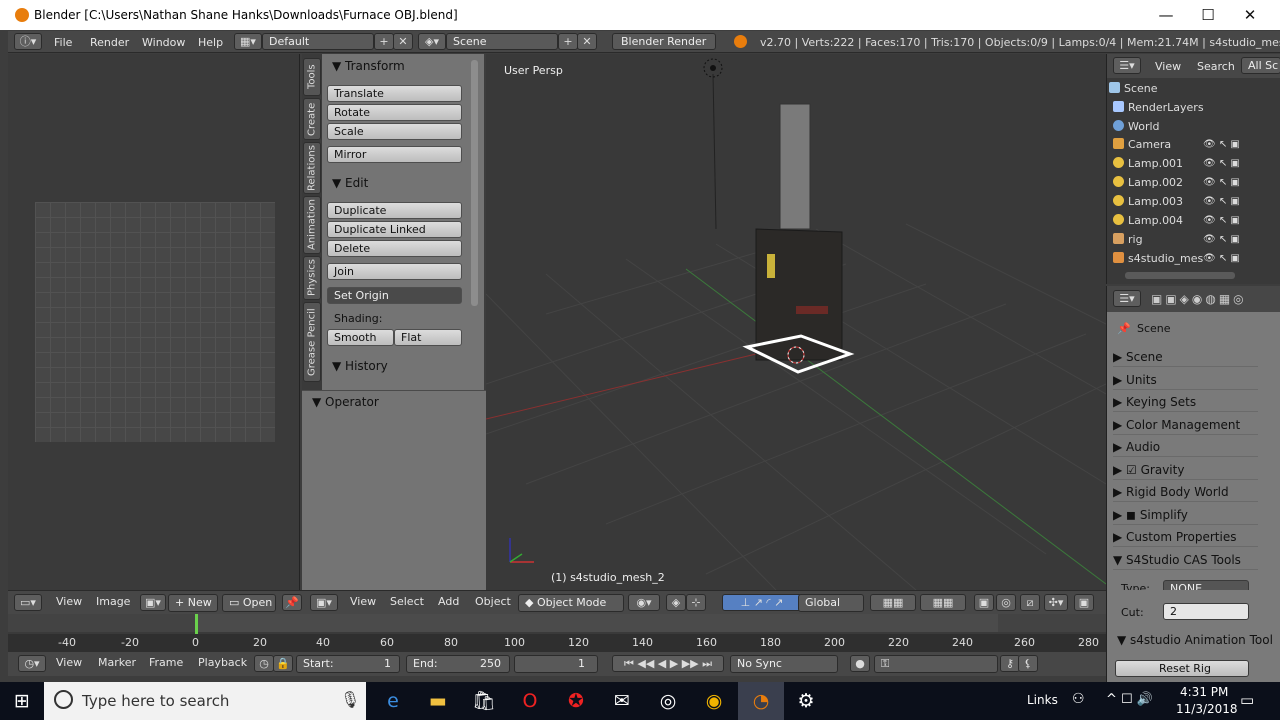  What do you see at coordinates (109, 42) in the screenshot?
I see `menu-render: Render` at bounding box center [109, 42].